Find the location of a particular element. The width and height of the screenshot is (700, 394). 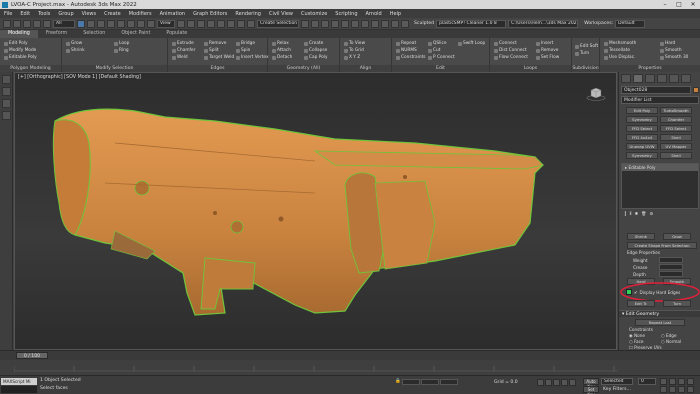

remove-button: Remove is located at coordinates (215, 43).